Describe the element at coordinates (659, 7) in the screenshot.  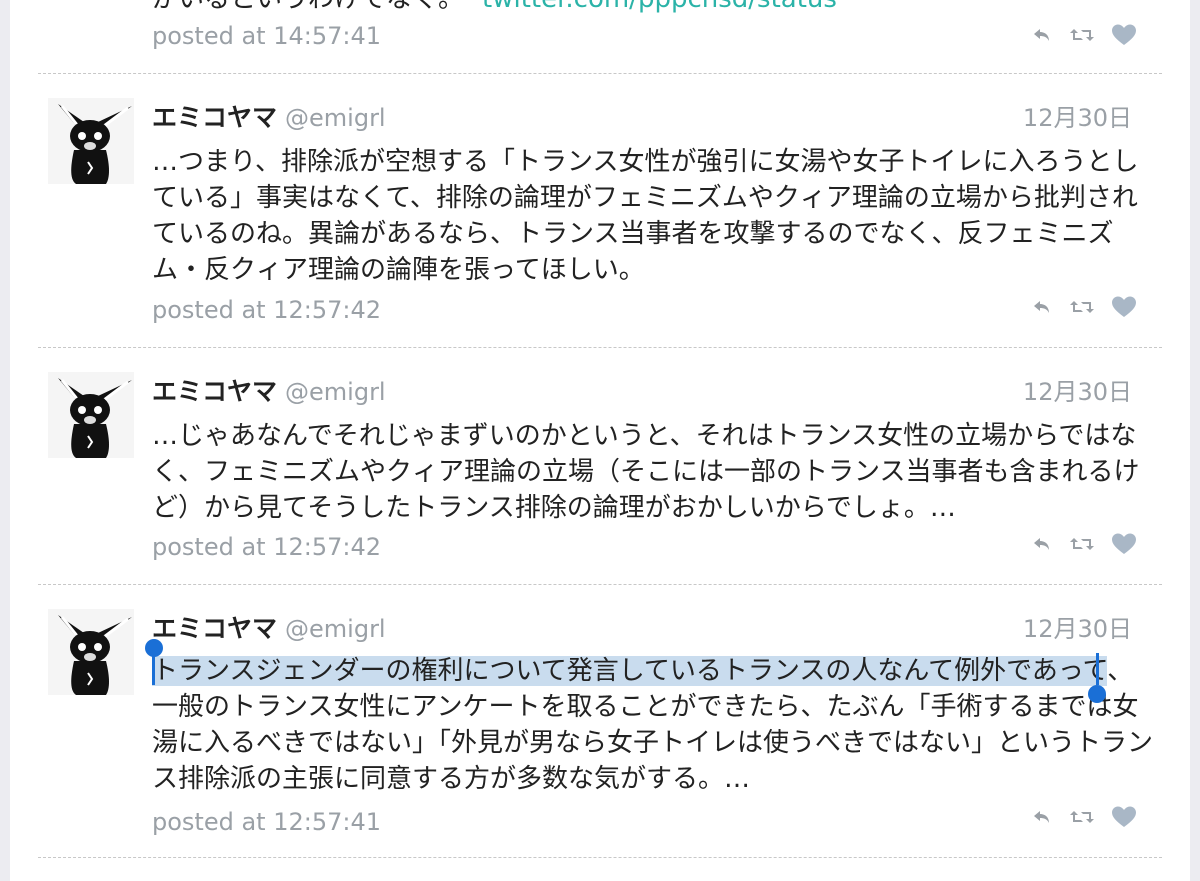
I see `tweet-link: twitter.com/pppcnsd/status` at that location.